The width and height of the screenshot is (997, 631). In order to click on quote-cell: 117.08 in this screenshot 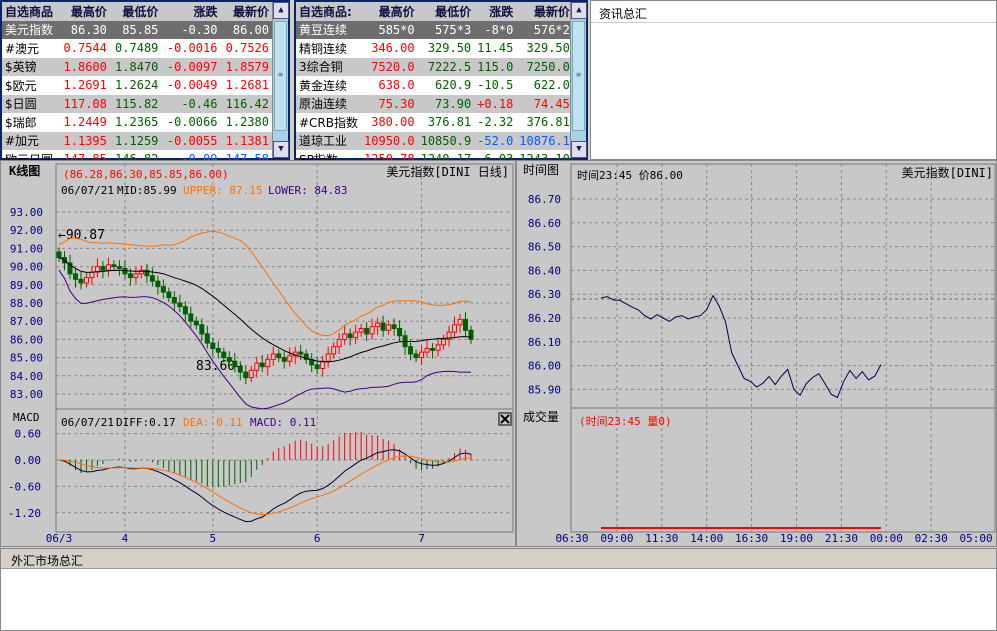, I will do `click(84, 103)`.